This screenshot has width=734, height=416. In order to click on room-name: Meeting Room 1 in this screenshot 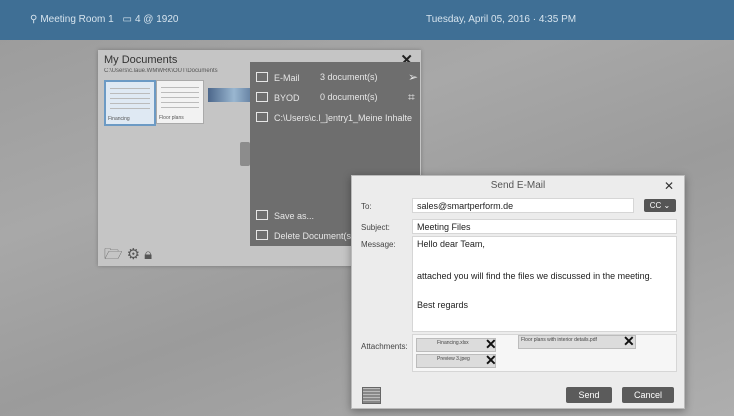, I will do `click(77, 19)`.